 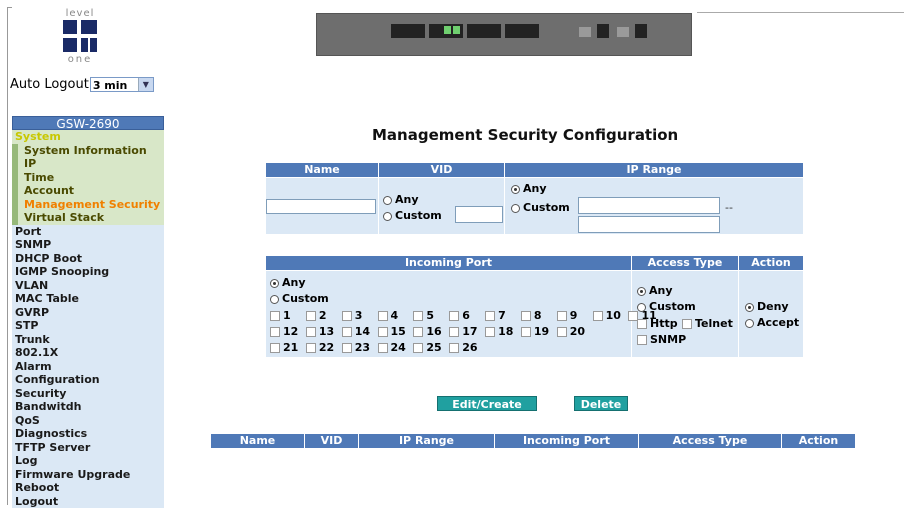 What do you see at coordinates (88, 339) in the screenshot?
I see `sidebar-item-trunk: Trunk` at bounding box center [88, 339].